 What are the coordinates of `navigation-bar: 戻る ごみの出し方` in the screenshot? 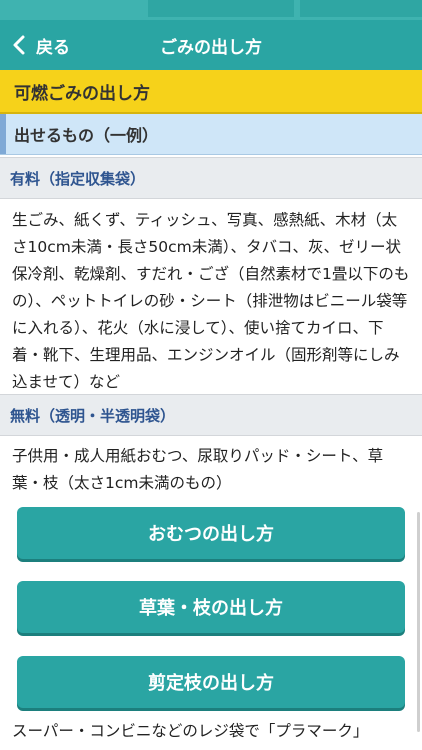 It's located at (211, 45).